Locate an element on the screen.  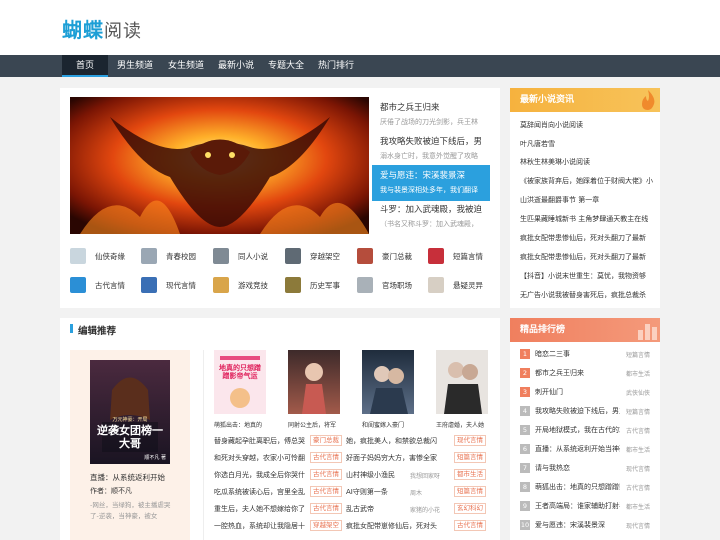
rank-item: 8 萌狐出击：地真的只想蹭蹭影 古代言情 is located at coordinates (587, 488).